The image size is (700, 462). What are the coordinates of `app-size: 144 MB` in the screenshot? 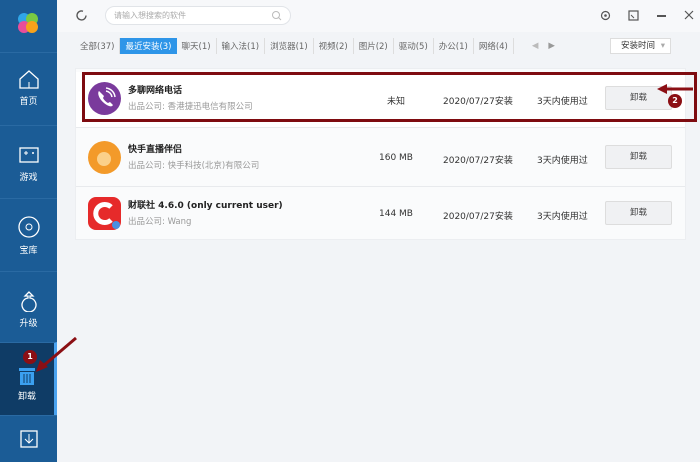 It's located at (396, 214).